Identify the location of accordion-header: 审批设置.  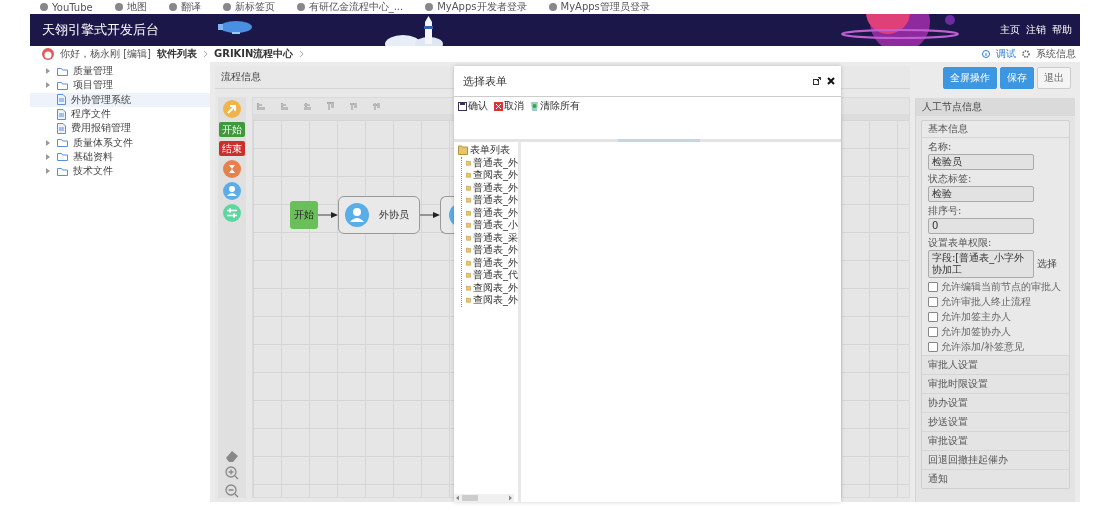
(995, 440).